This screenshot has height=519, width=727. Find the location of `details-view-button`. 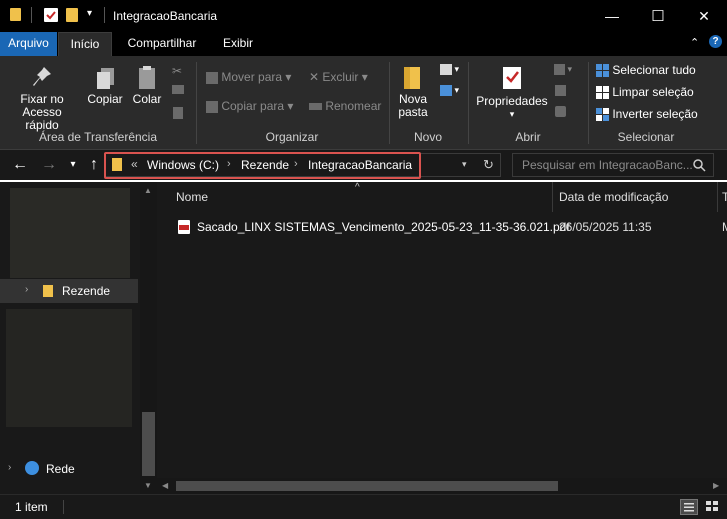

details-view-button is located at coordinates (689, 507).